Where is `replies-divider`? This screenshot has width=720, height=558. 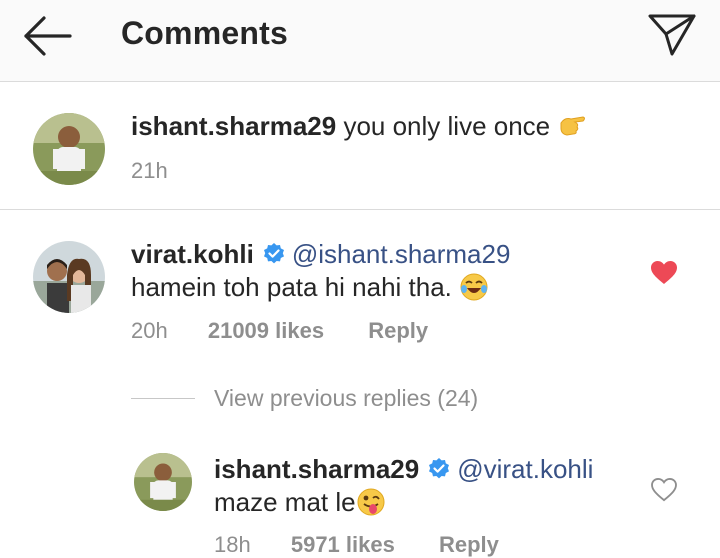
replies-divider is located at coordinates (163, 398).